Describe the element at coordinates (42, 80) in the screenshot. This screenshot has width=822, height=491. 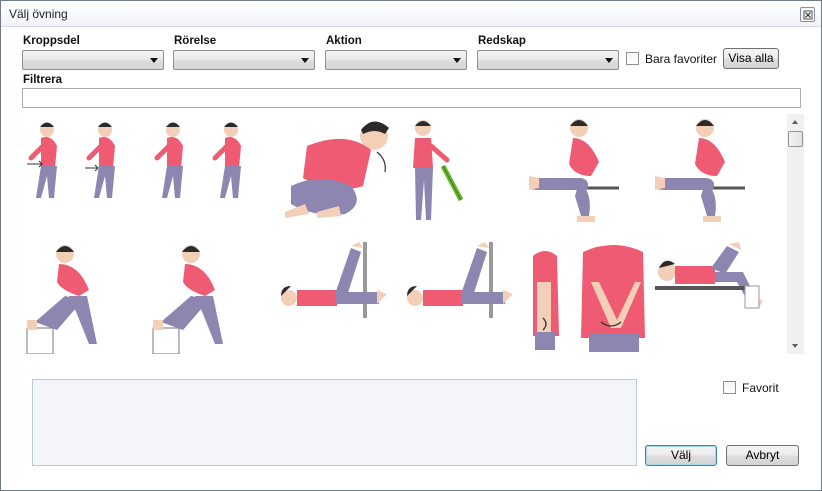
I see `filter-label: Filtrera` at that location.